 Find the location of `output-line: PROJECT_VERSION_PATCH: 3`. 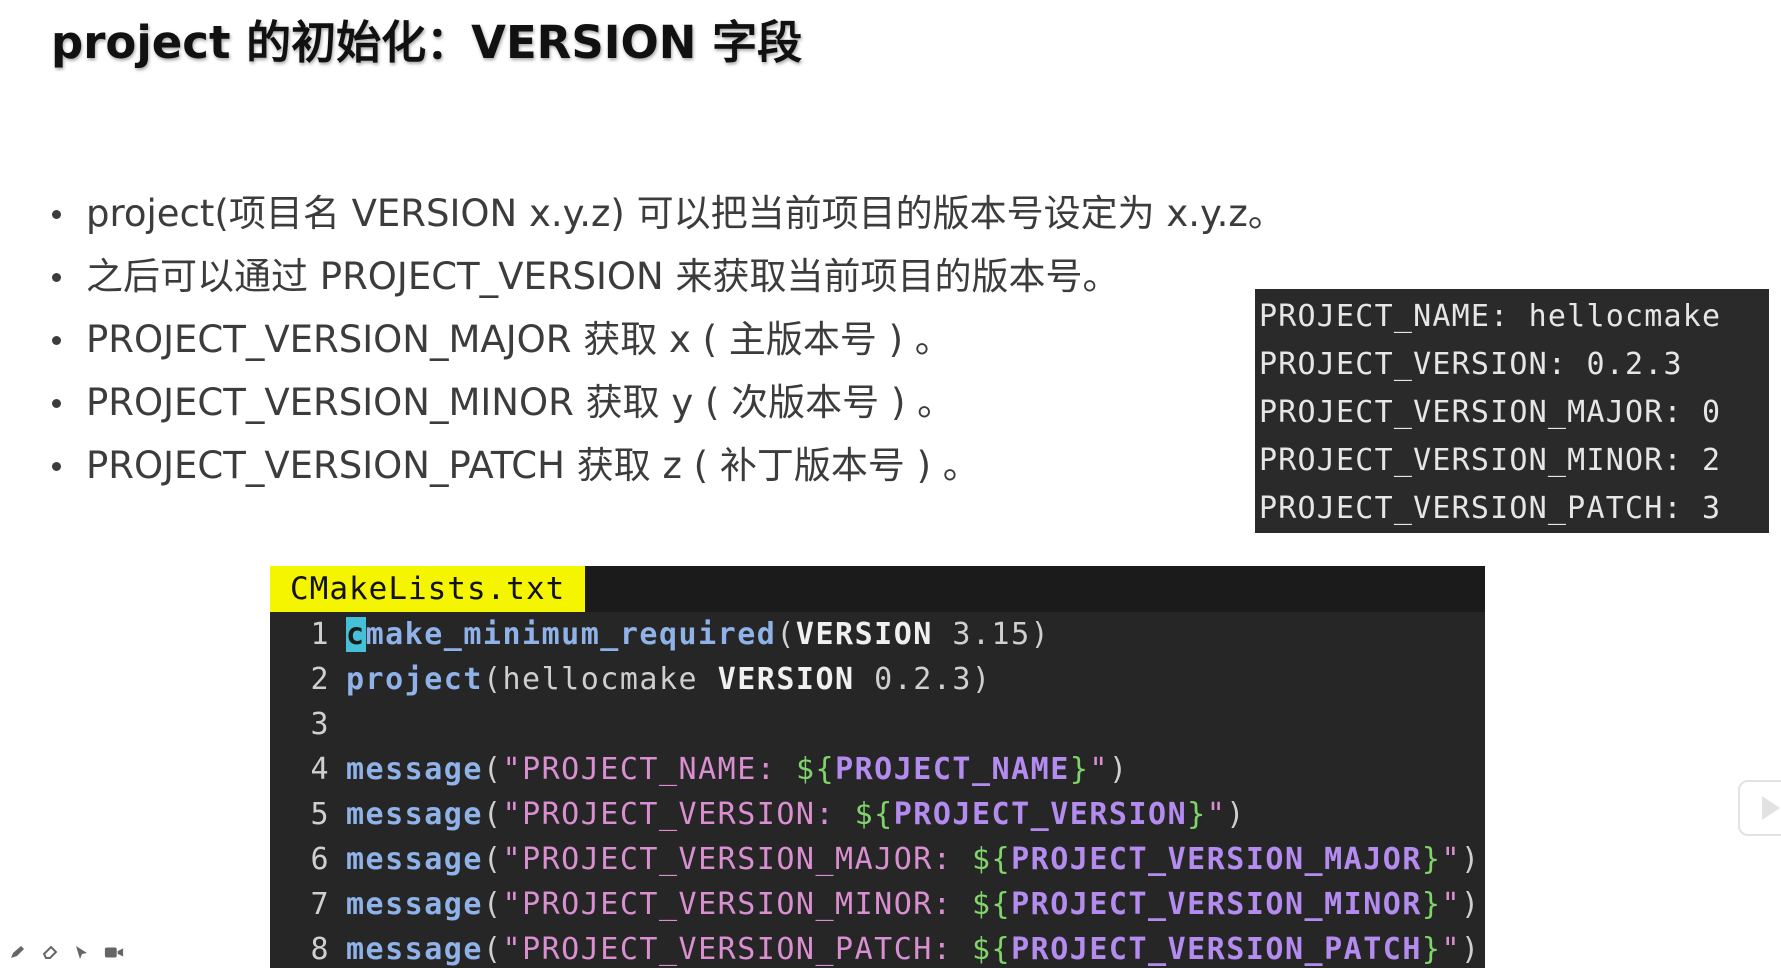

output-line: PROJECT_VERSION_PATCH: 3 is located at coordinates (1490, 508).